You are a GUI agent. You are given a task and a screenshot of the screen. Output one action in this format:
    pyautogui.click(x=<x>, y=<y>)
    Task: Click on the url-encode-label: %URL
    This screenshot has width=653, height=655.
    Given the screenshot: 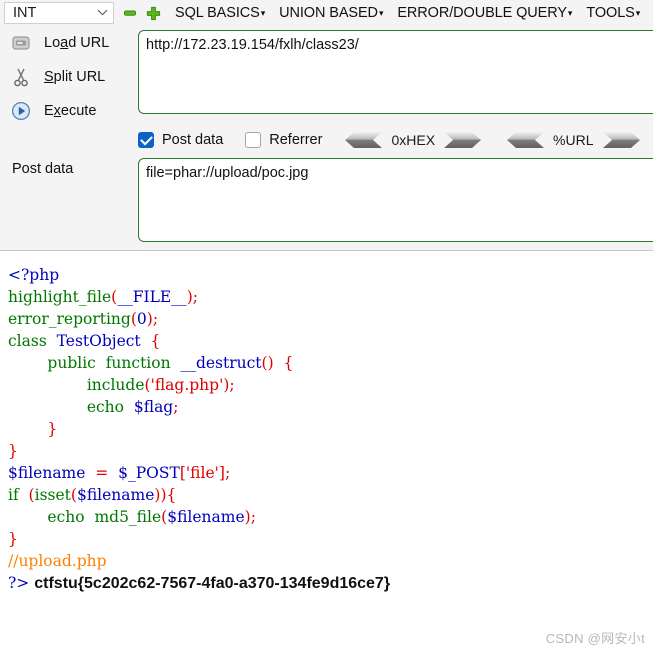 What is the action you would take?
    pyautogui.click(x=573, y=140)
    